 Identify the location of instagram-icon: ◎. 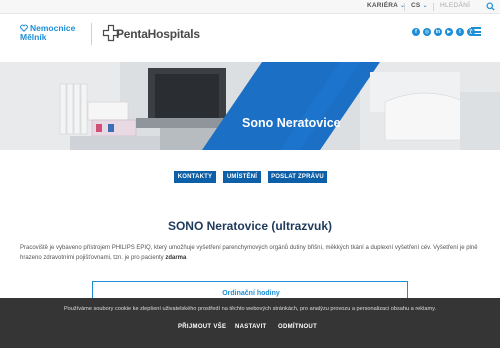
(427, 32).